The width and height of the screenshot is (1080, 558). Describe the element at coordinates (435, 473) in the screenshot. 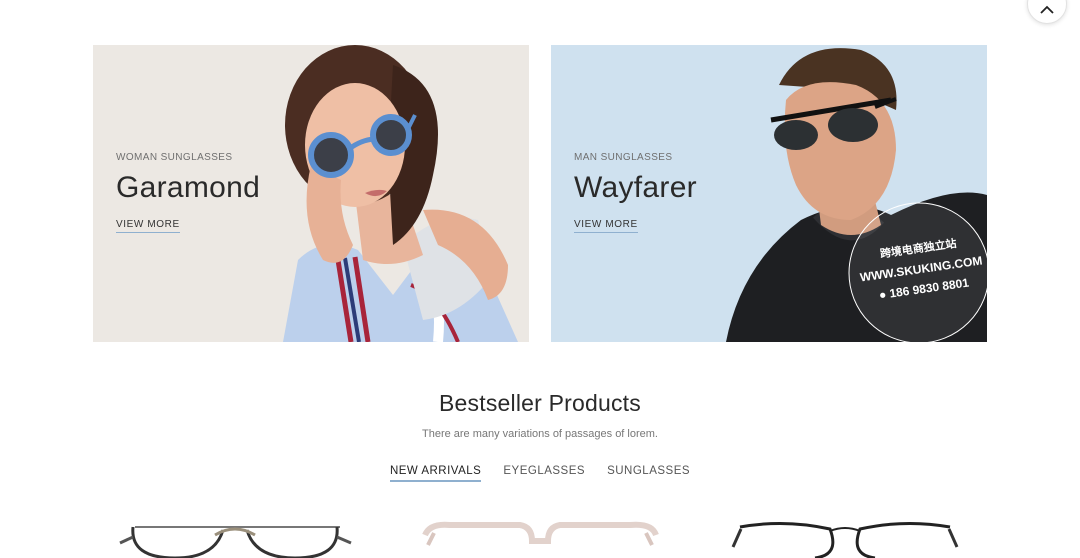

I see `tab-new-arrivals: NEW ARRIVALS` at that location.